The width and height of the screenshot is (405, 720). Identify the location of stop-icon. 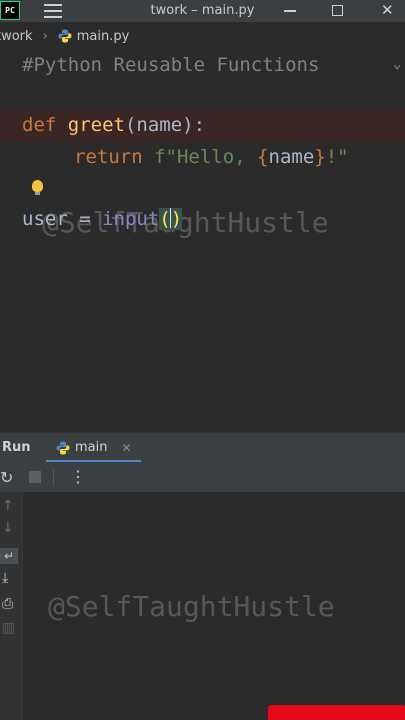
(35, 477).